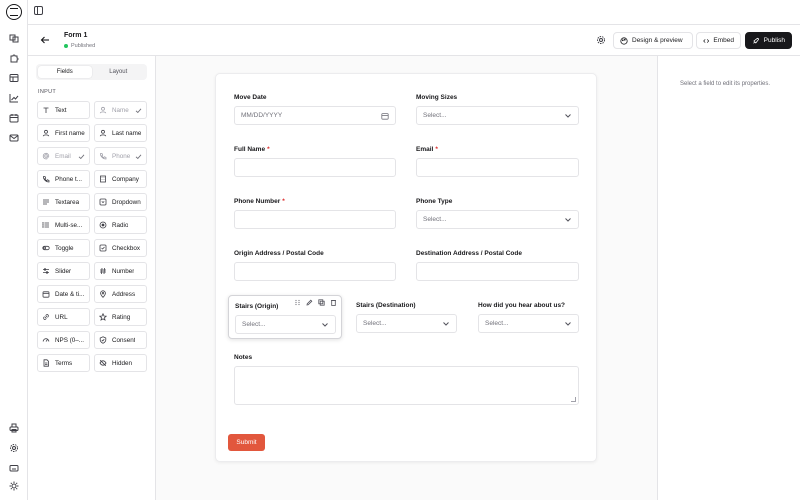  I want to click on field-tile-label: Name, so click(120, 110).